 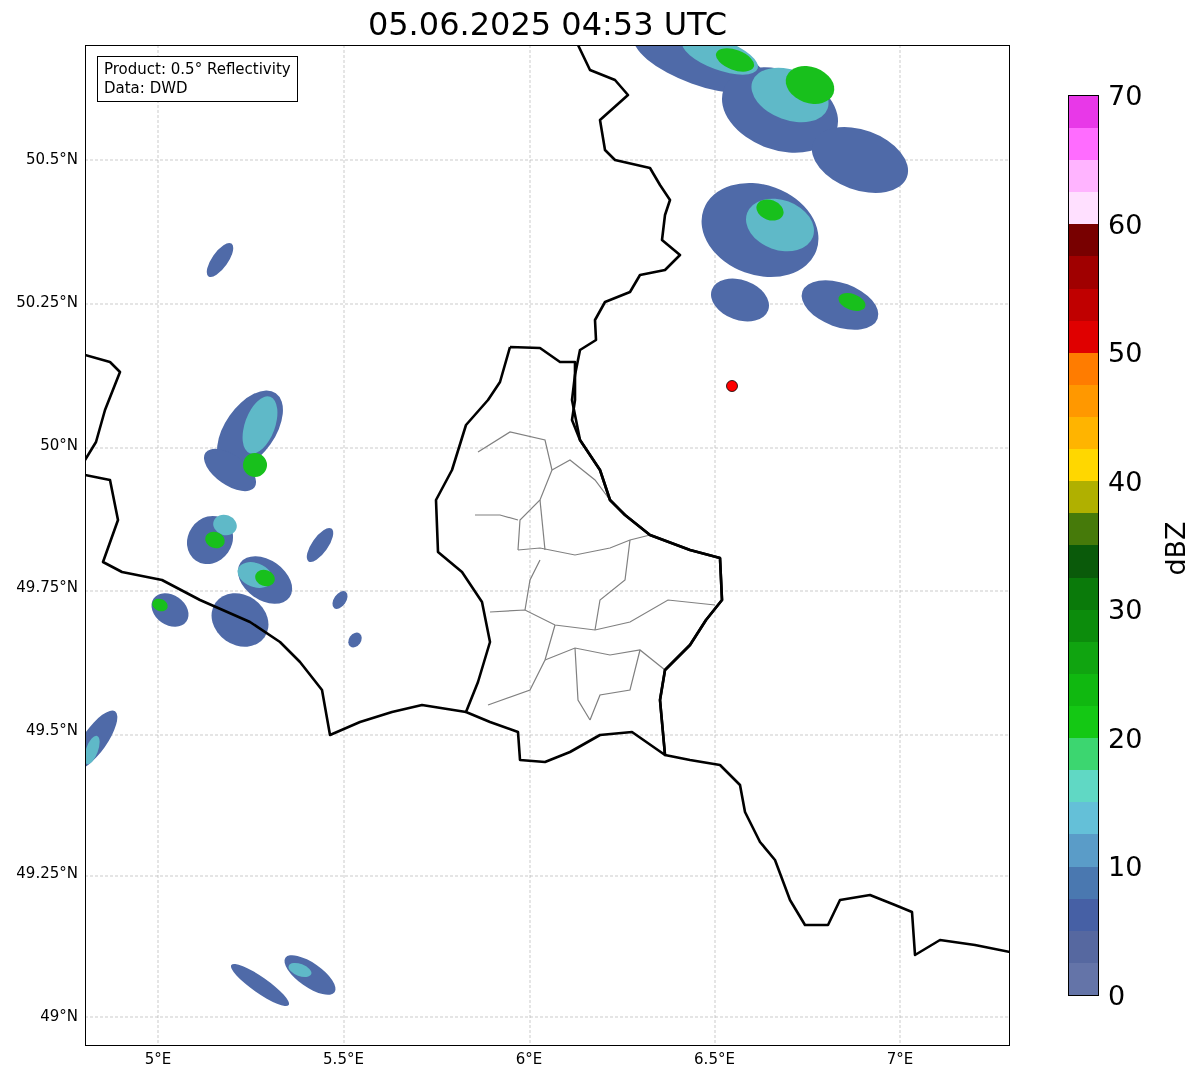 What do you see at coordinates (51, 159) in the screenshot?
I see `latitude-label: 50.5°N` at bounding box center [51, 159].